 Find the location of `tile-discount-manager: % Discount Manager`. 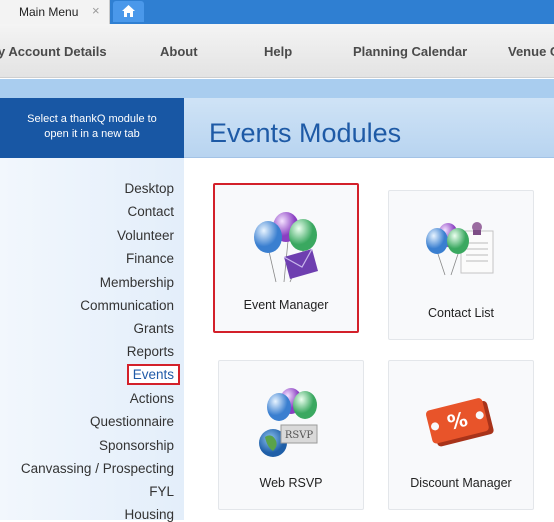

tile-discount-manager: % Discount Manager is located at coordinates (461, 435).